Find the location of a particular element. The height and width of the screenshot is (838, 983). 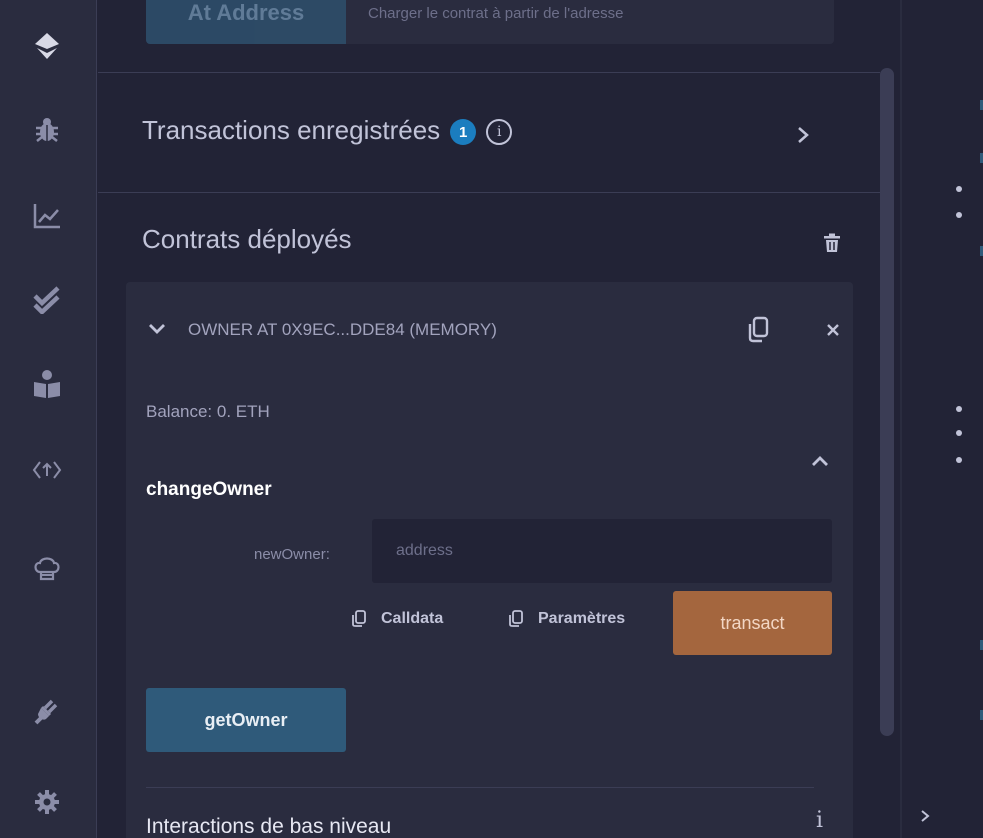

scrollbar is located at coordinates (887, 402).